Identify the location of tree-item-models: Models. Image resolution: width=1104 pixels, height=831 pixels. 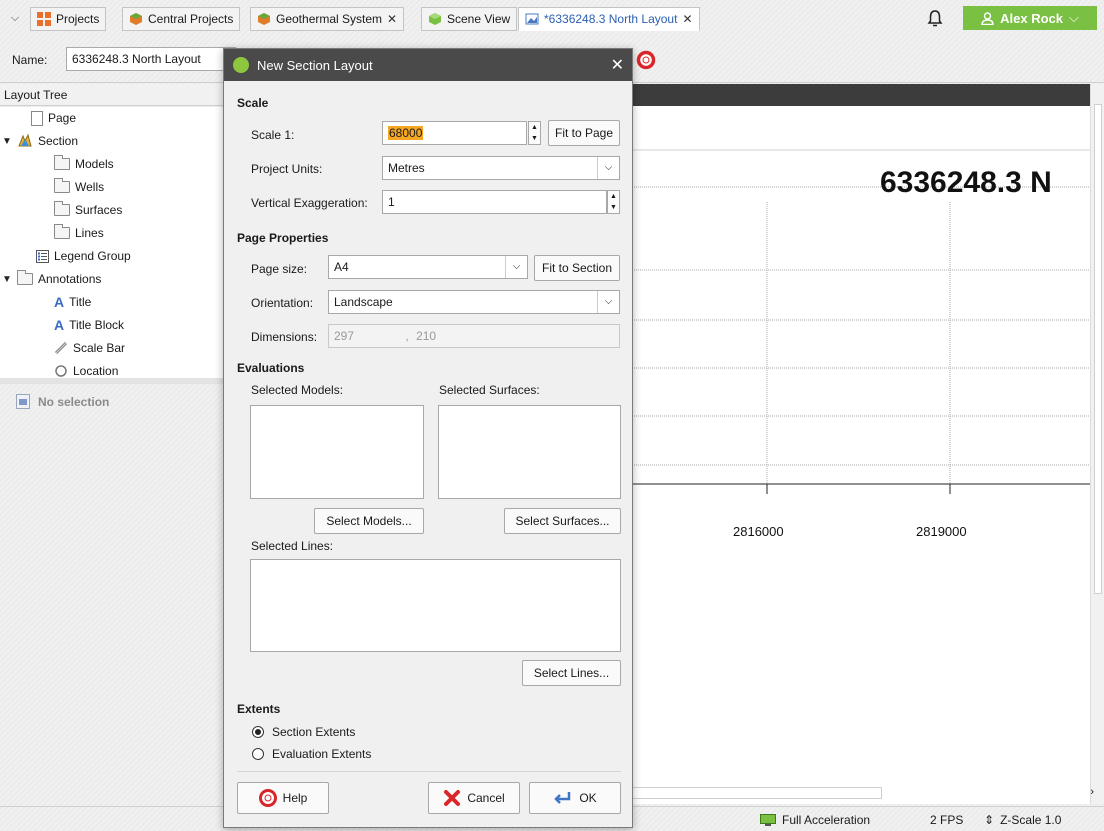
(84, 164).